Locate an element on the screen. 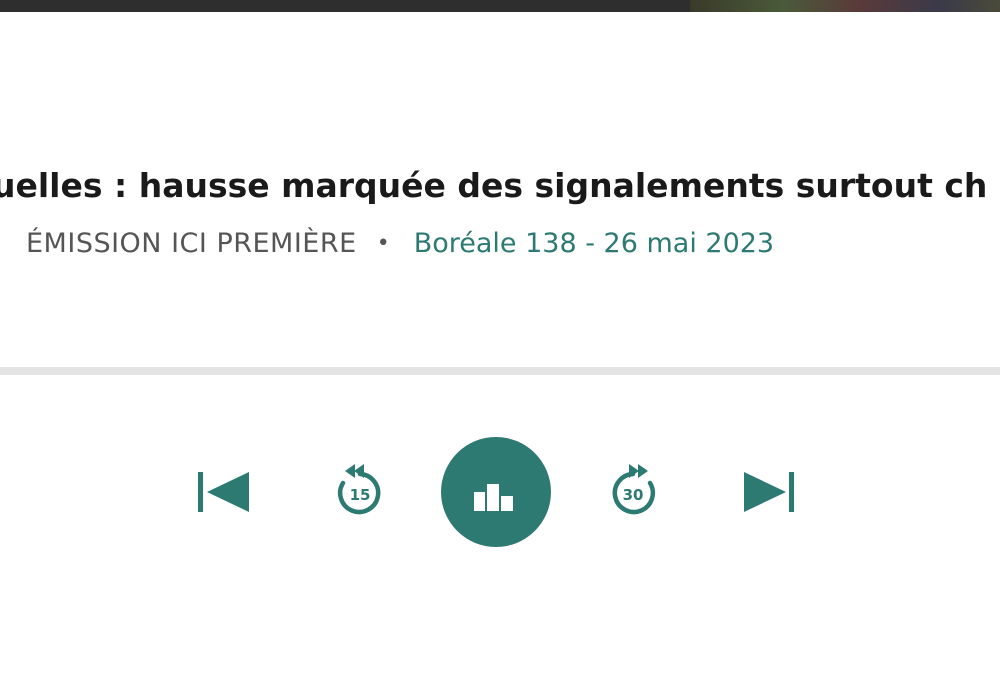 Image resolution: width=1000 pixels, height=700 pixels. next-button is located at coordinates (769, 492).